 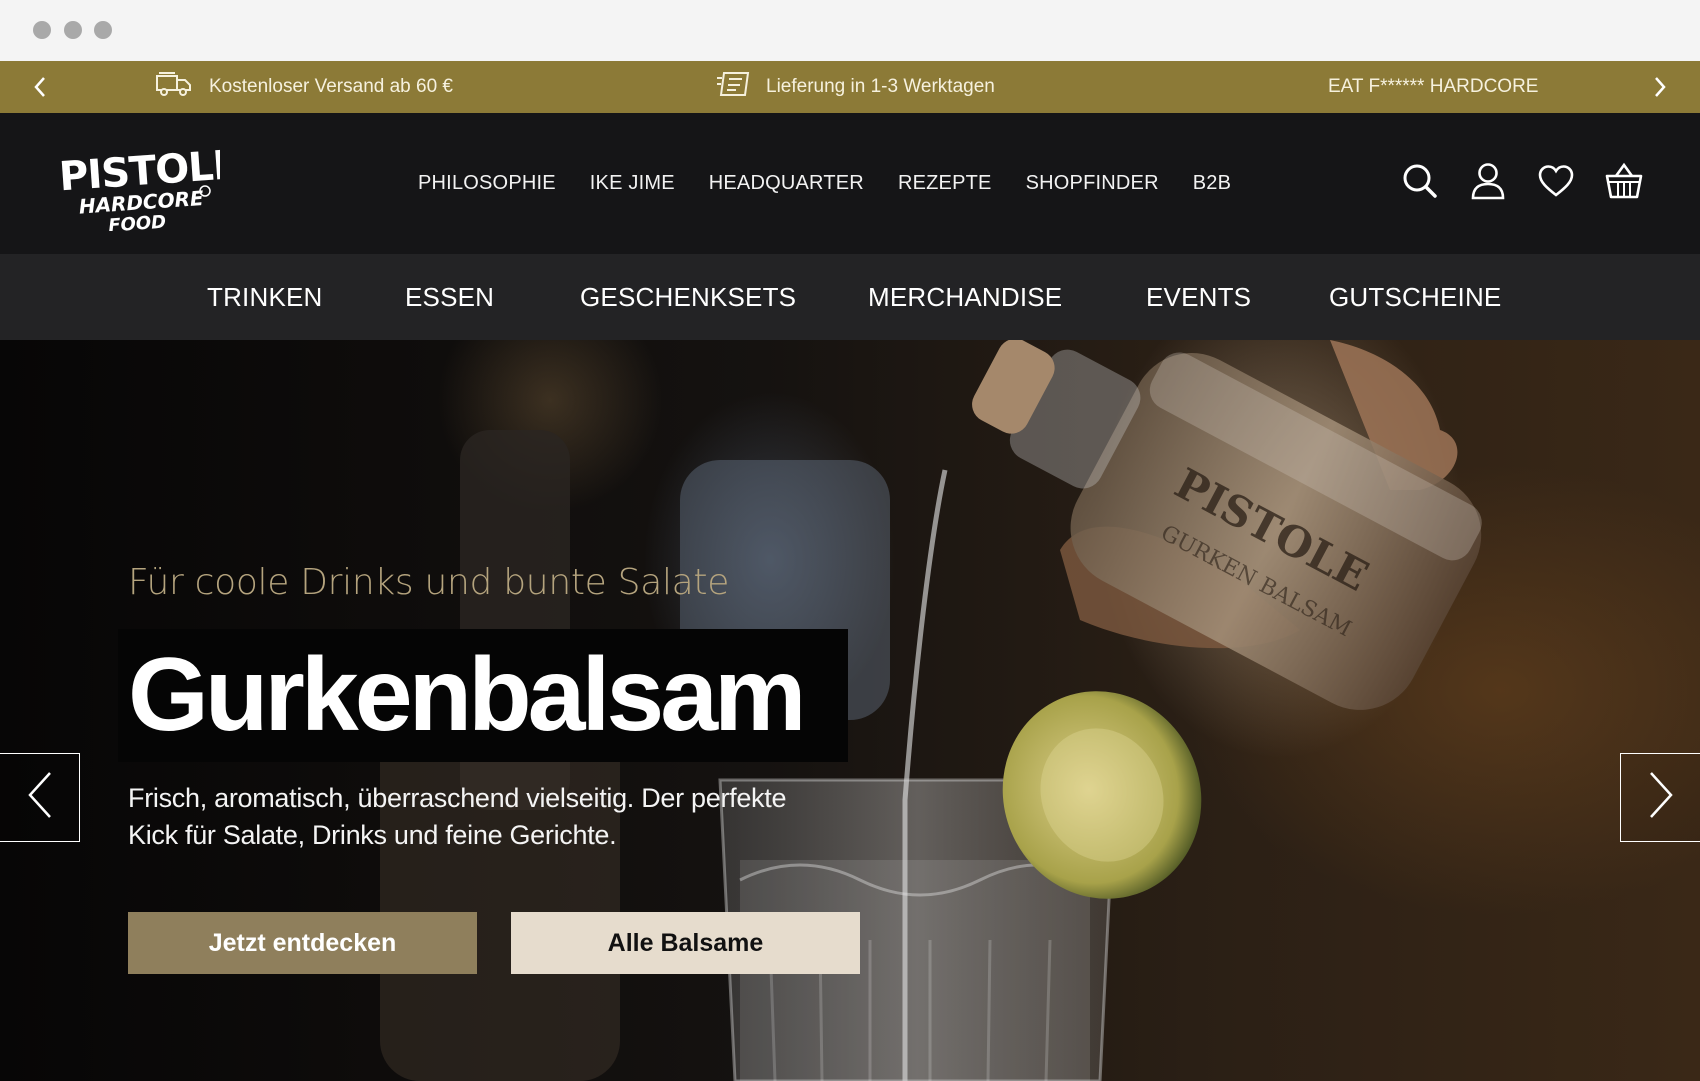 I want to click on header-icons, so click(x=1522, y=181).